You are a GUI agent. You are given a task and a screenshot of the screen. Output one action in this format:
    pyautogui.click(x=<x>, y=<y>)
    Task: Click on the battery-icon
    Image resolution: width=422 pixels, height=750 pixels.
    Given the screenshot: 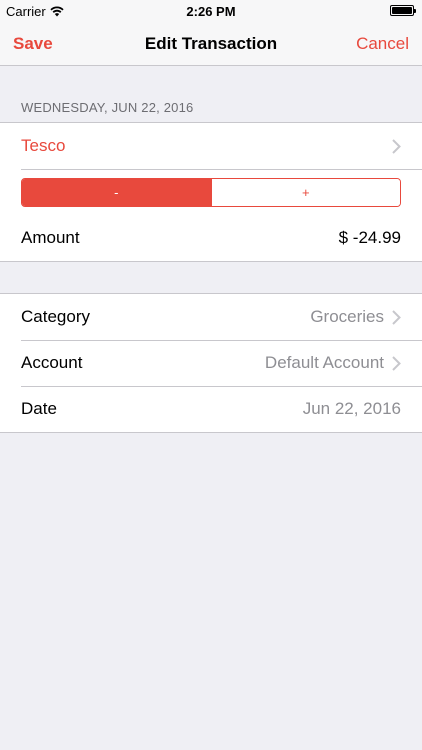 What is the action you would take?
    pyautogui.click(x=403, y=10)
    